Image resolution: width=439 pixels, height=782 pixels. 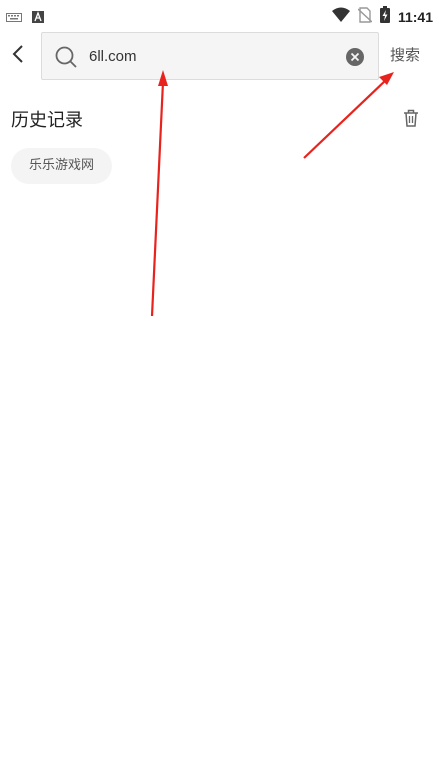 I want to click on clear-input-icon, so click(x=355, y=57).